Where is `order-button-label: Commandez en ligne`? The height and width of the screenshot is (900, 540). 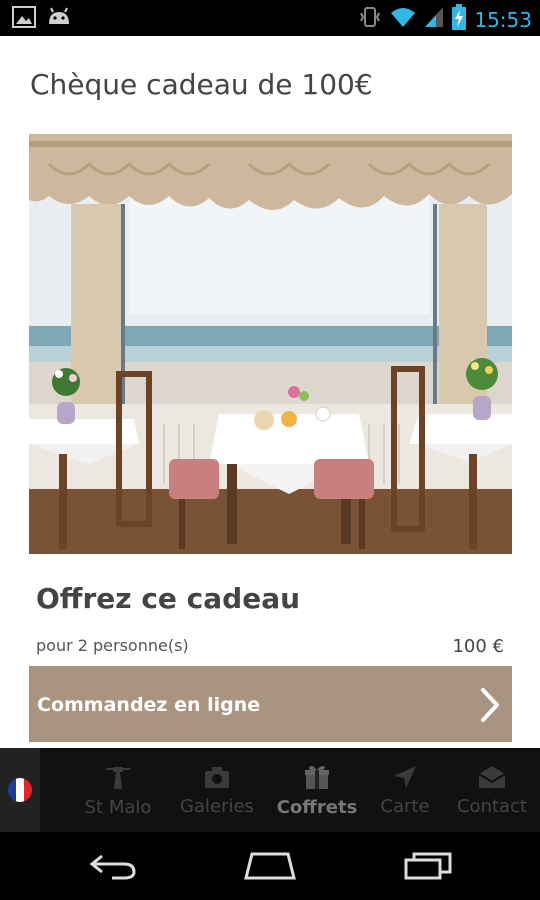
order-button-label: Commandez en ligne is located at coordinates (149, 705).